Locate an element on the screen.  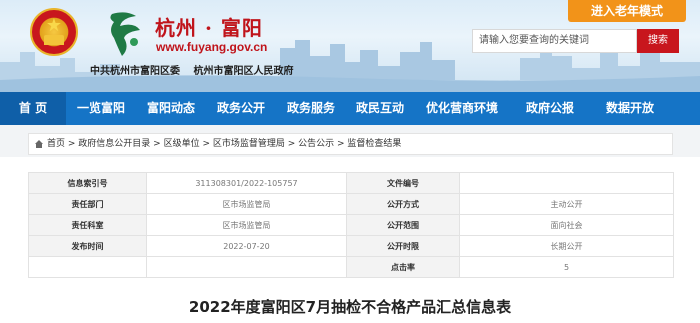
info-label: 点击率 is located at coordinates (403, 267).